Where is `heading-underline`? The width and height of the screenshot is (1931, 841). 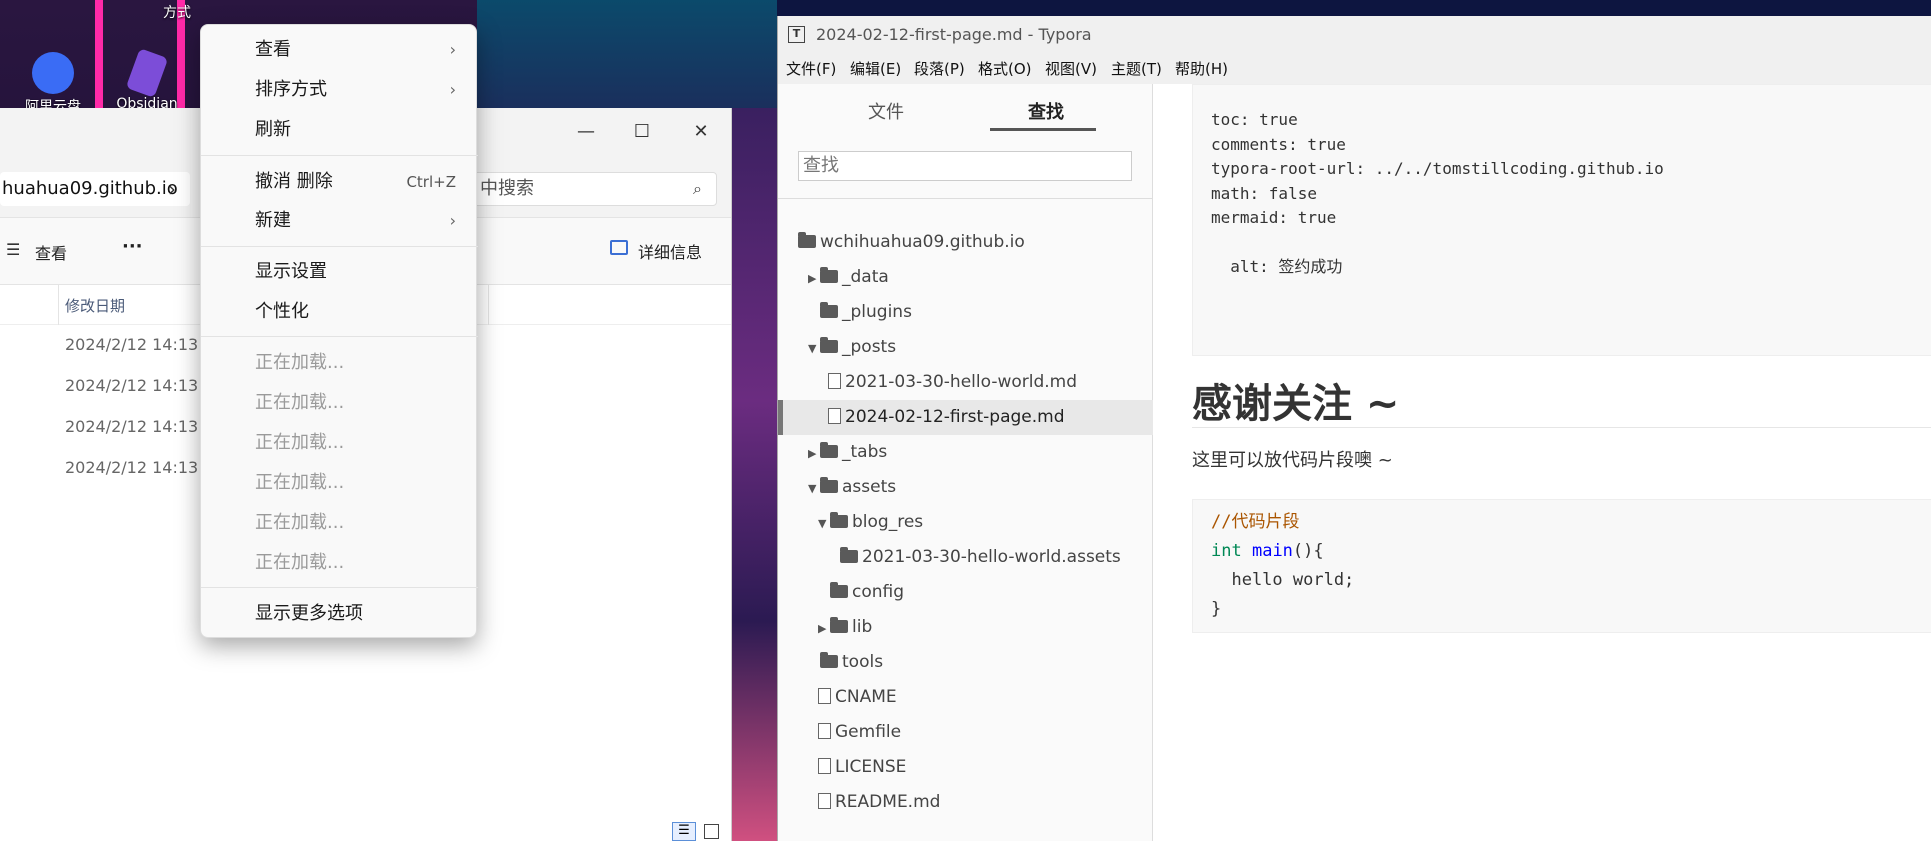
heading-underline is located at coordinates (1561, 427).